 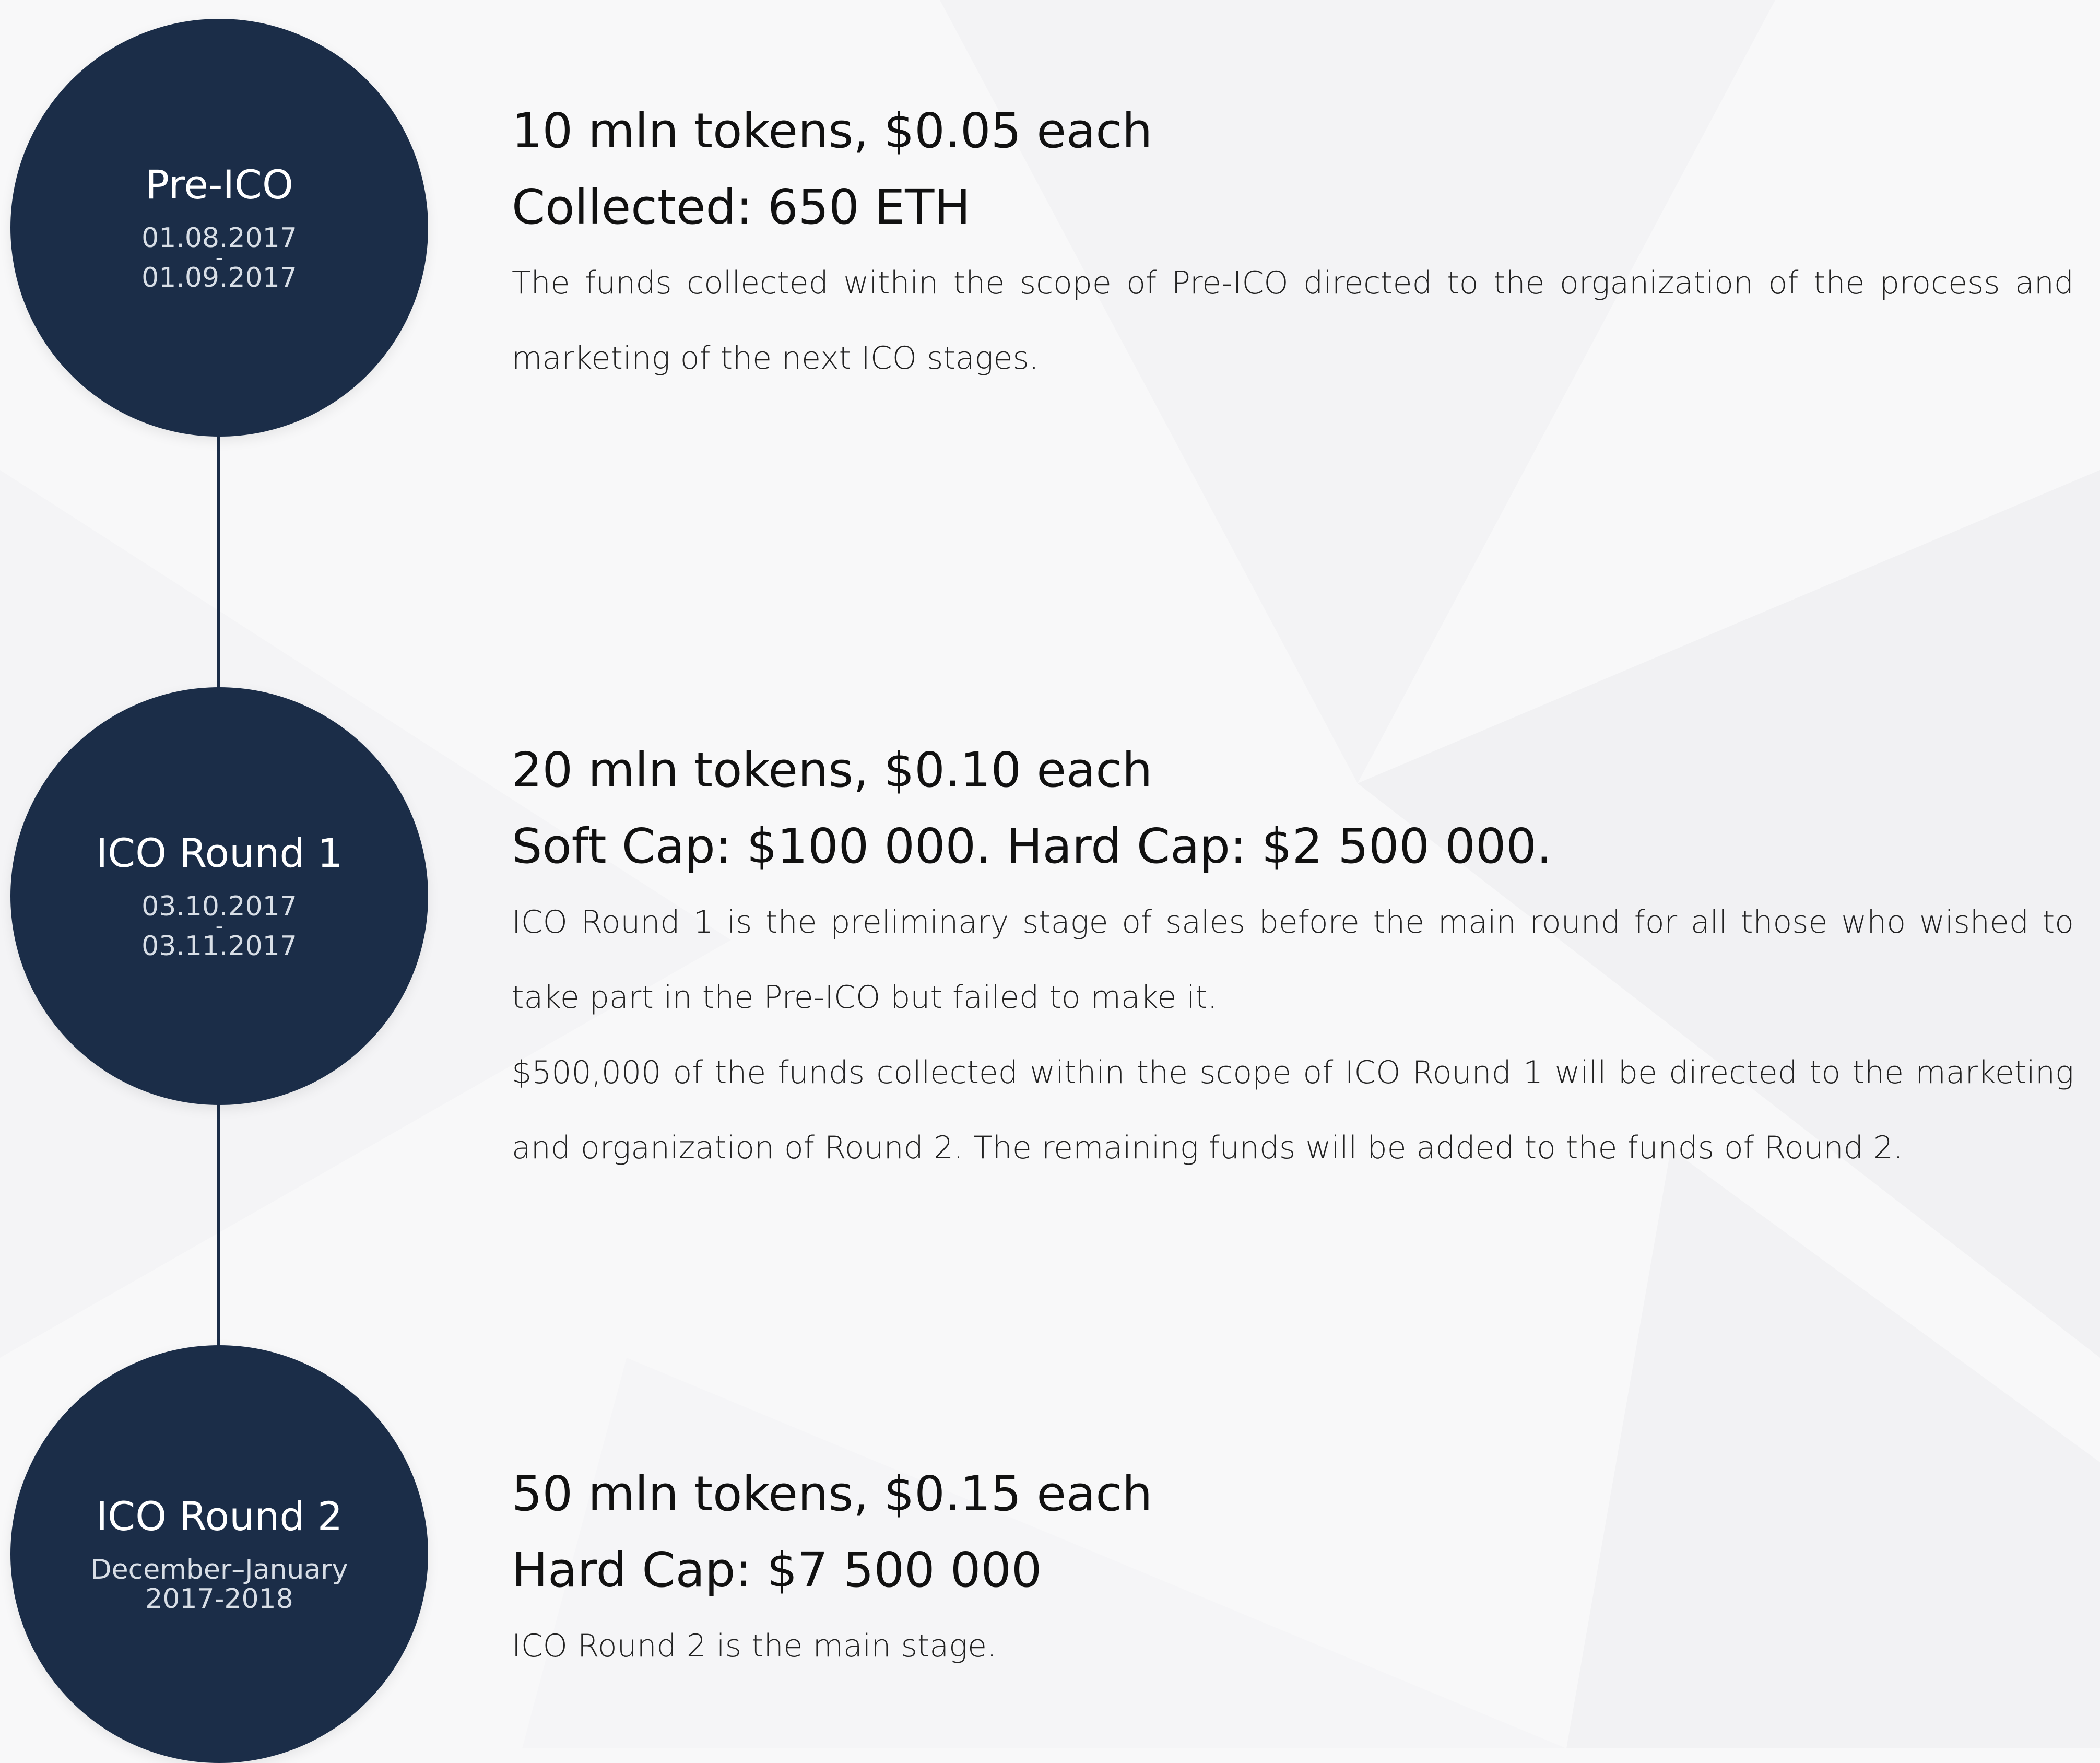 What do you see at coordinates (219, 238) in the screenshot?
I see `stage-date-start: 01.08.2017` at bounding box center [219, 238].